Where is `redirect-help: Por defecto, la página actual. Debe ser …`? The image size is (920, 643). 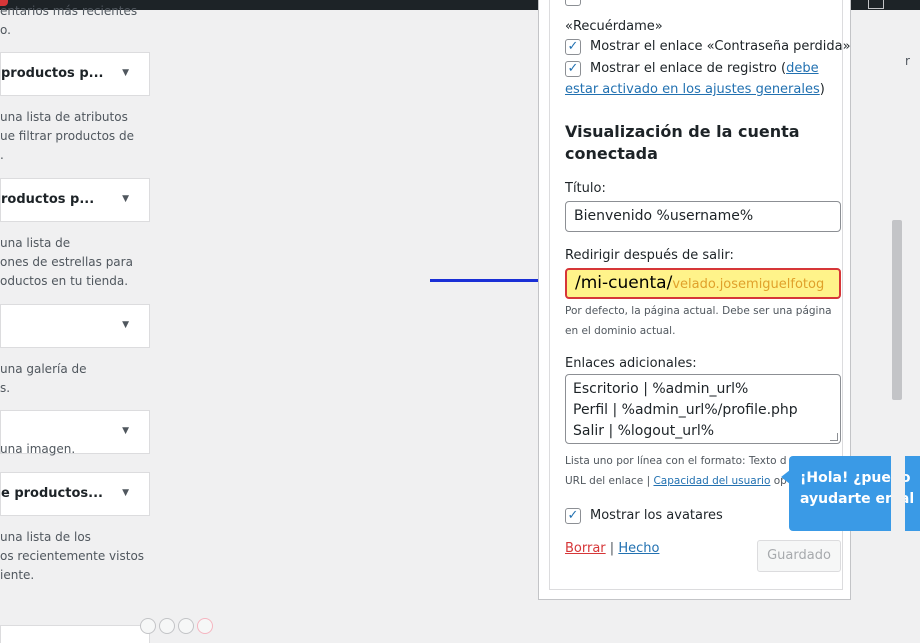
redirect-help: Por defecto, la página actual. Debe ser … is located at coordinates (698, 321).